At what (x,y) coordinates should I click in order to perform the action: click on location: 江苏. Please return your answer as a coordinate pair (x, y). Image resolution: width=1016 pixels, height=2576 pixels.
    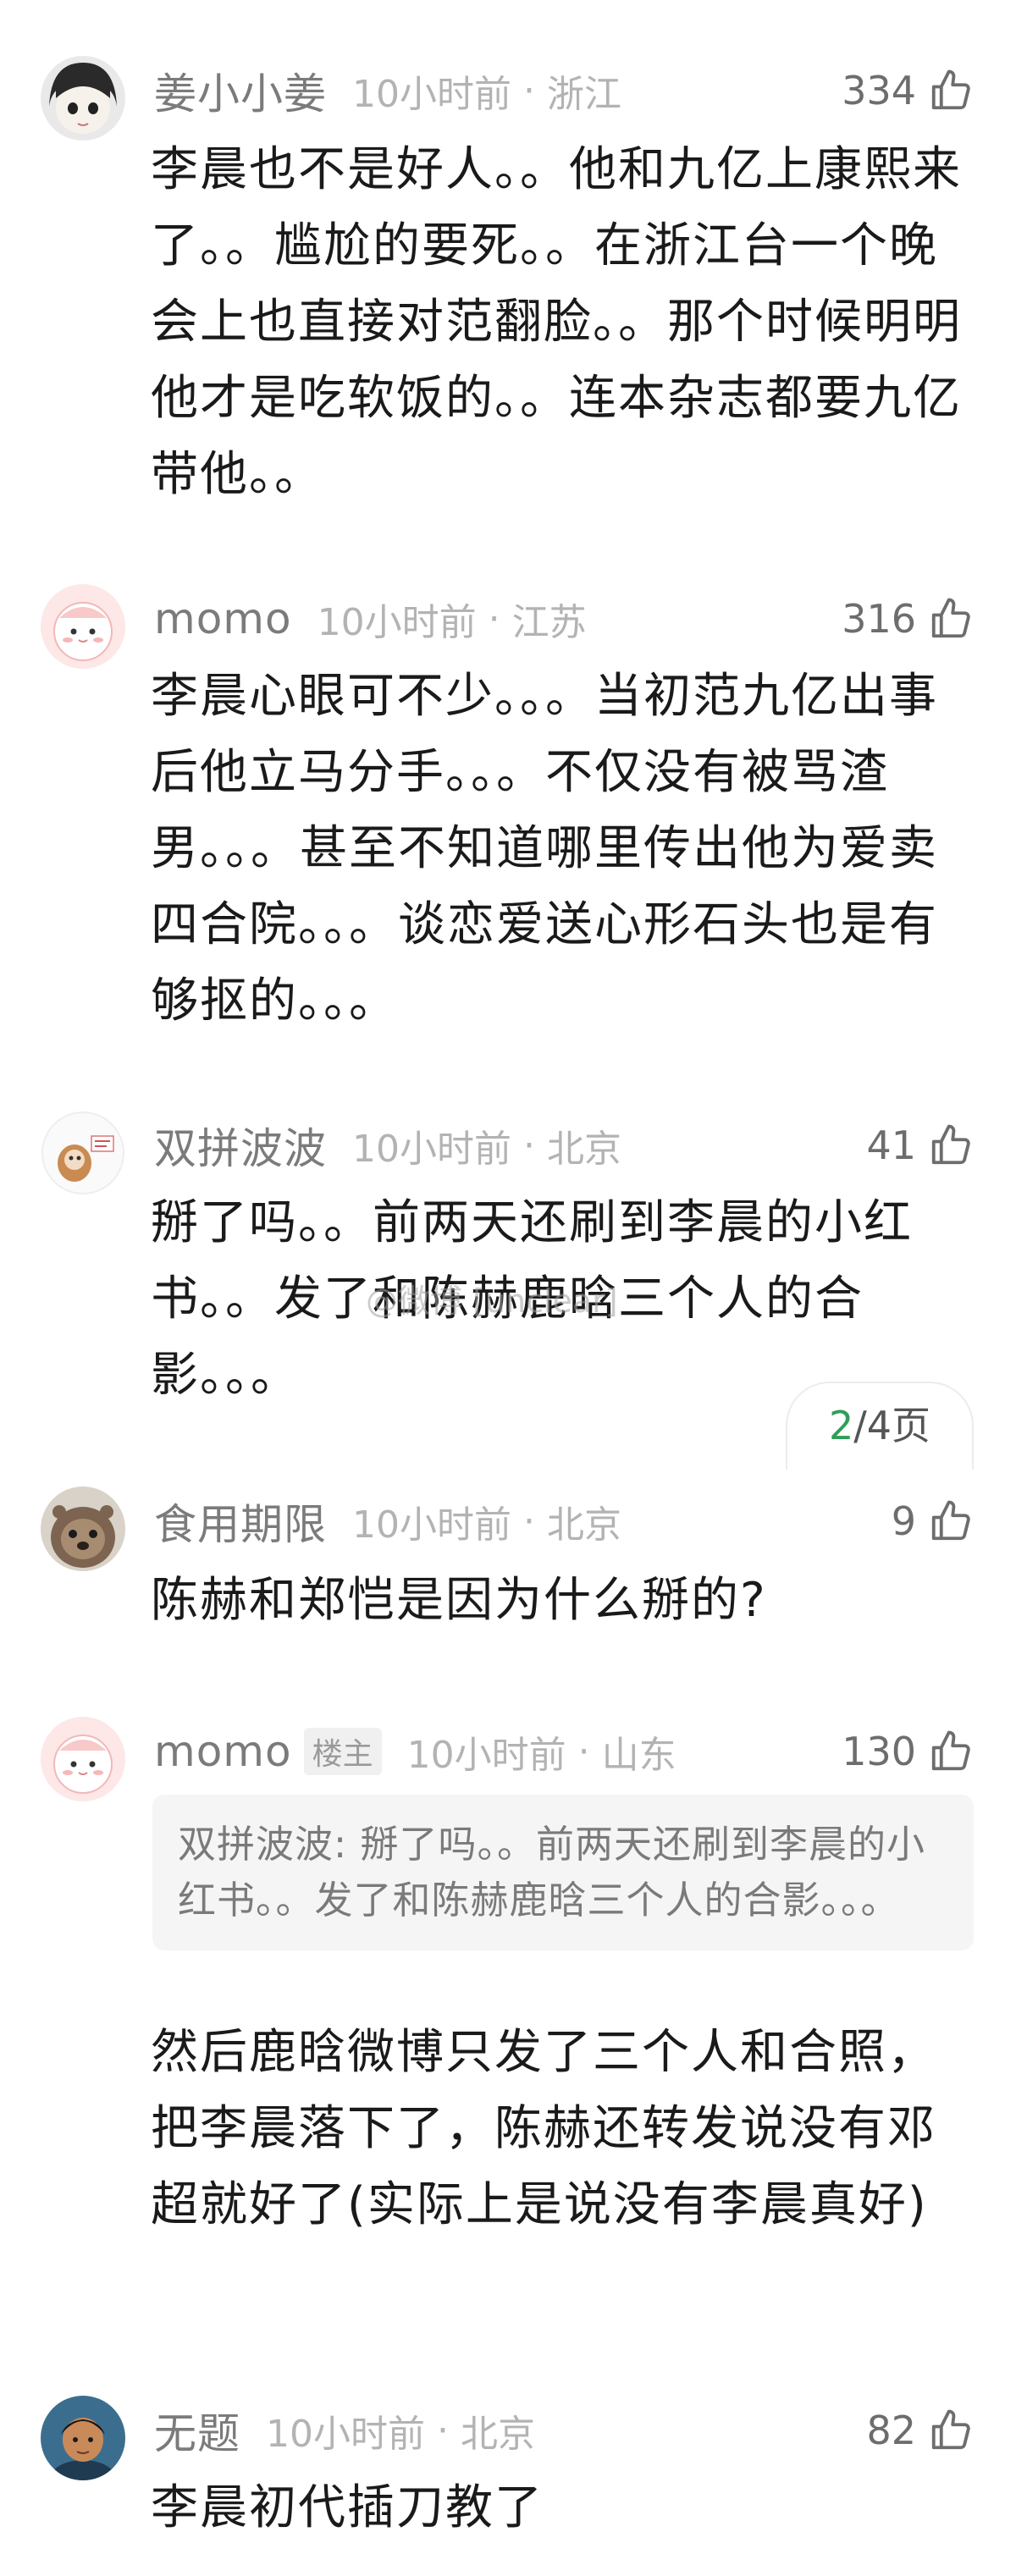
    Looking at the image, I should click on (549, 622).